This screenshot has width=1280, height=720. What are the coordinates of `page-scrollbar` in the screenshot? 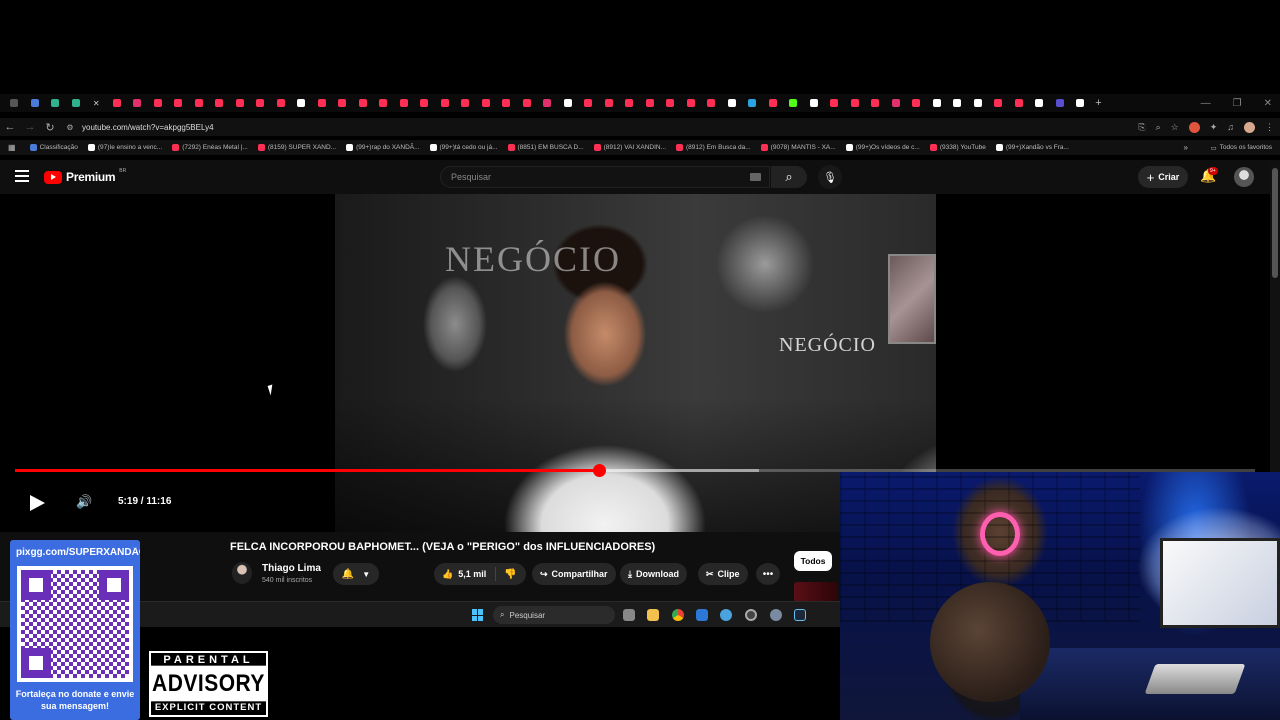 It's located at (1275, 318).